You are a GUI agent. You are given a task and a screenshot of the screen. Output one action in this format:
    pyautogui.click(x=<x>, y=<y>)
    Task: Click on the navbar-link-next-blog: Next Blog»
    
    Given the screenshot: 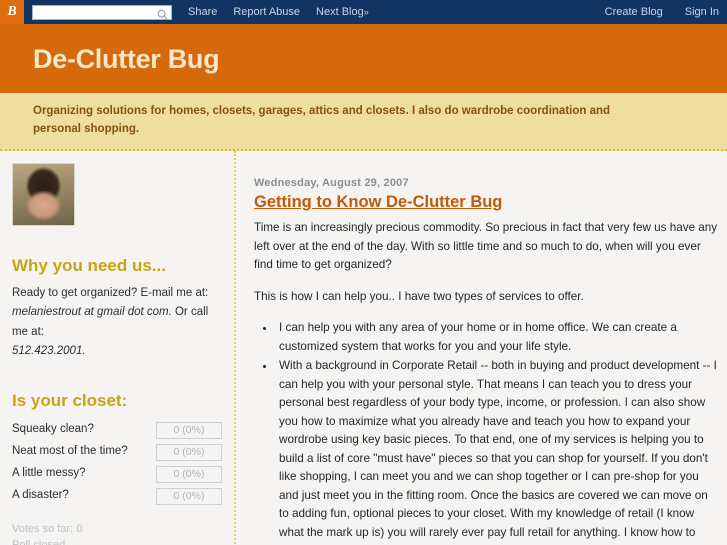 What is the action you would take?
    pyautogui.click(x=342, y=12)
    